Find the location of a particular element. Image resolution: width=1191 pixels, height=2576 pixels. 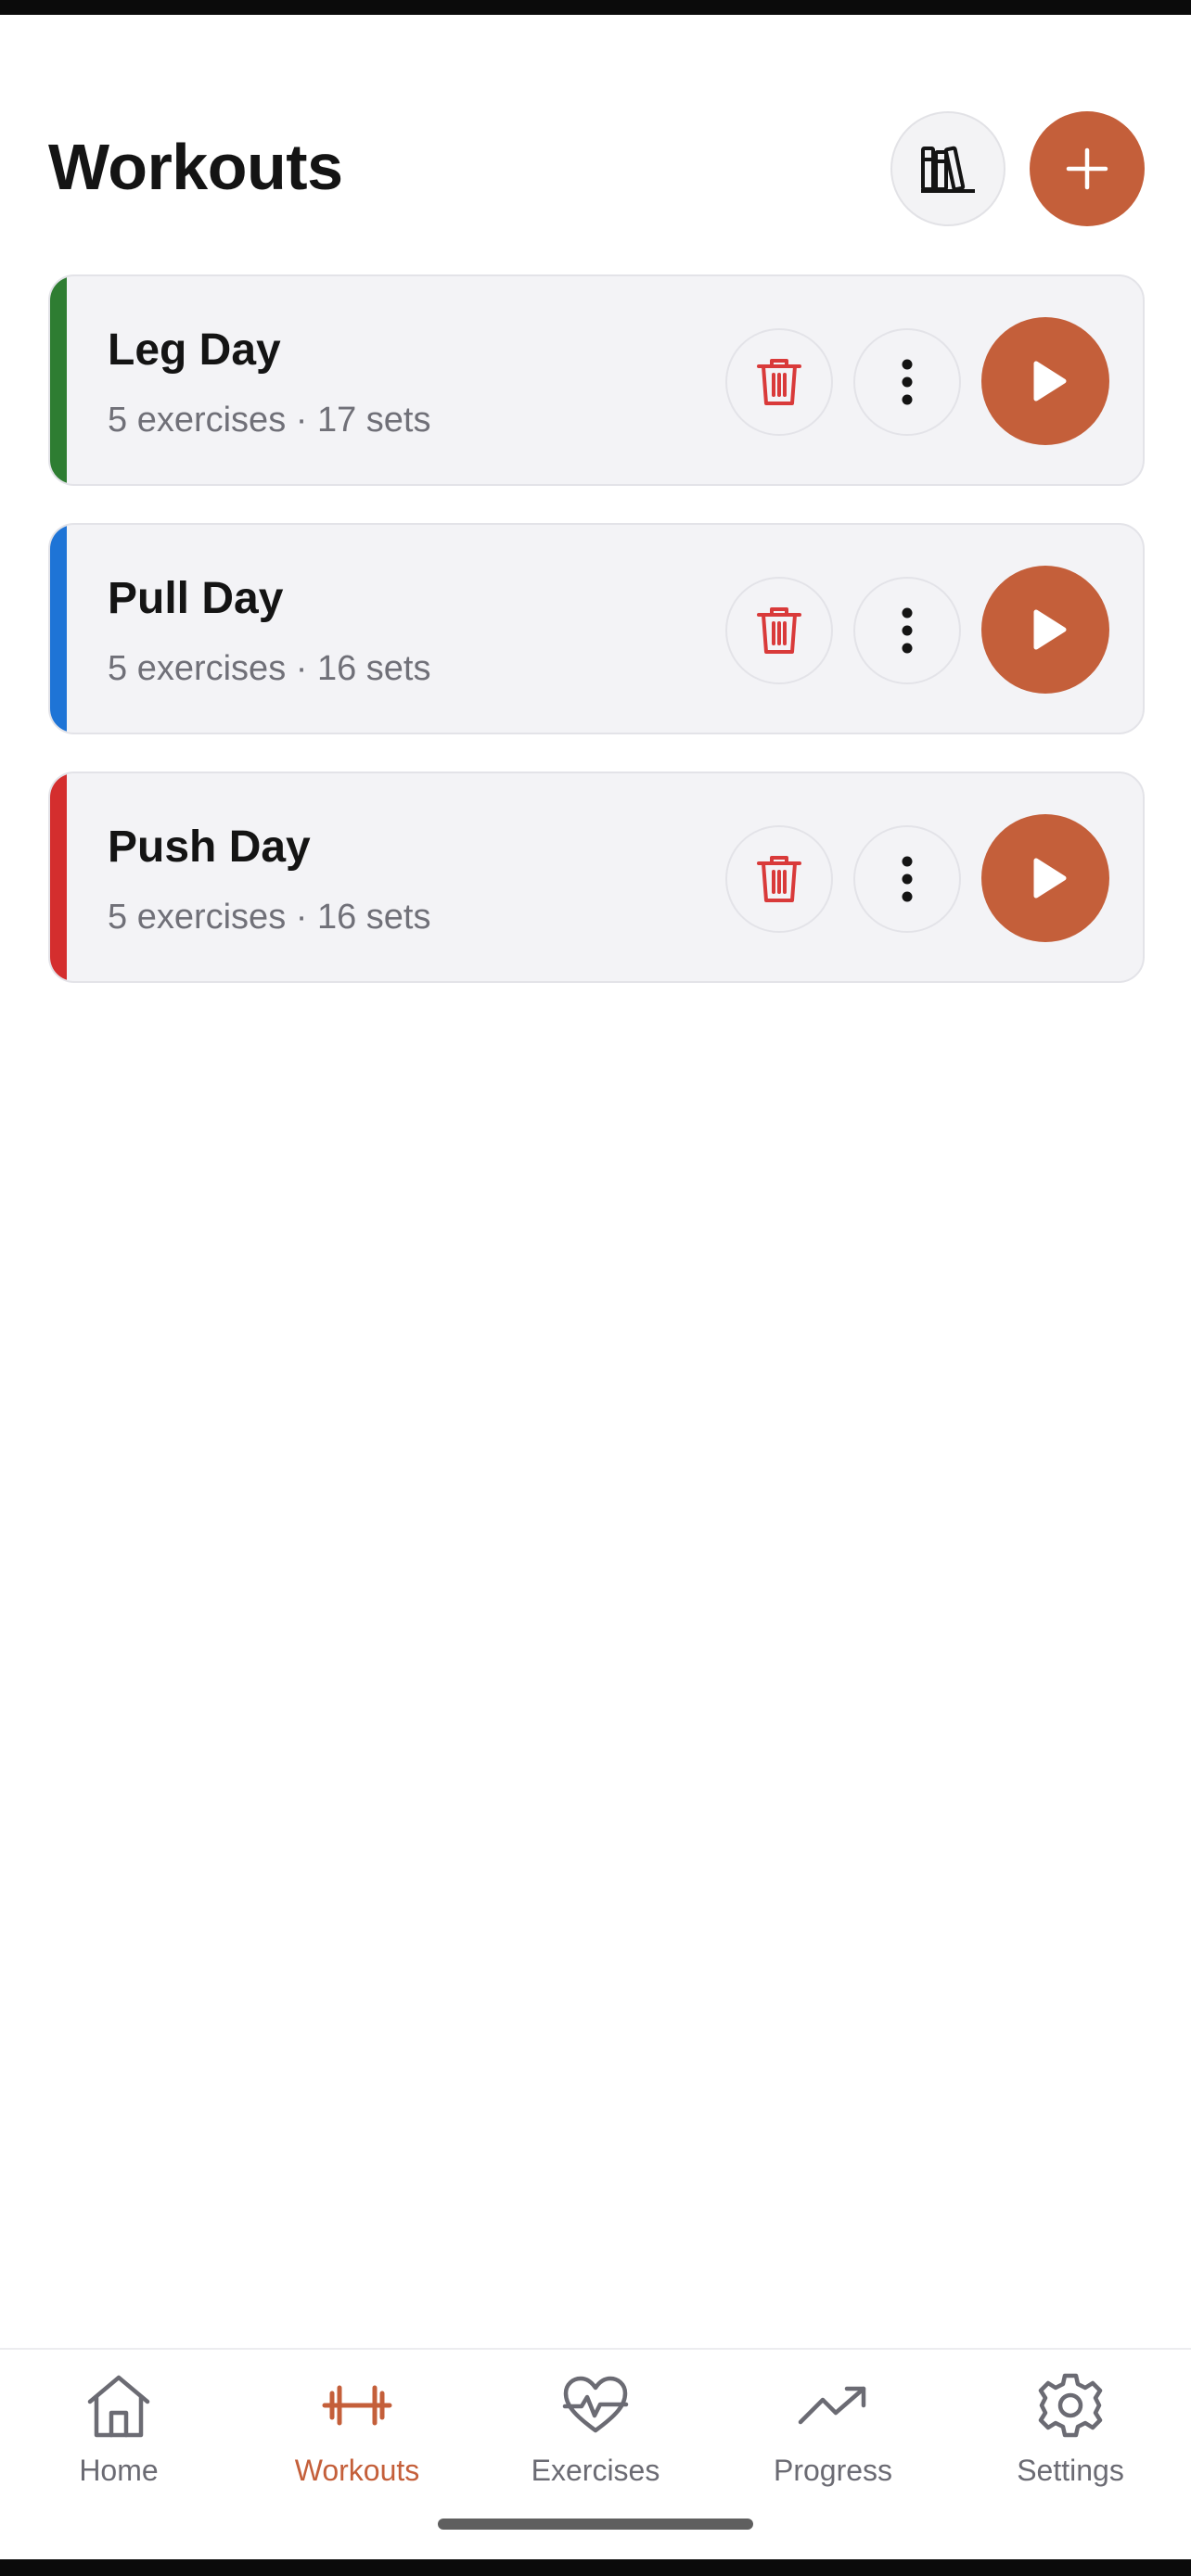

library-icon is located at coordinates (948, 170).